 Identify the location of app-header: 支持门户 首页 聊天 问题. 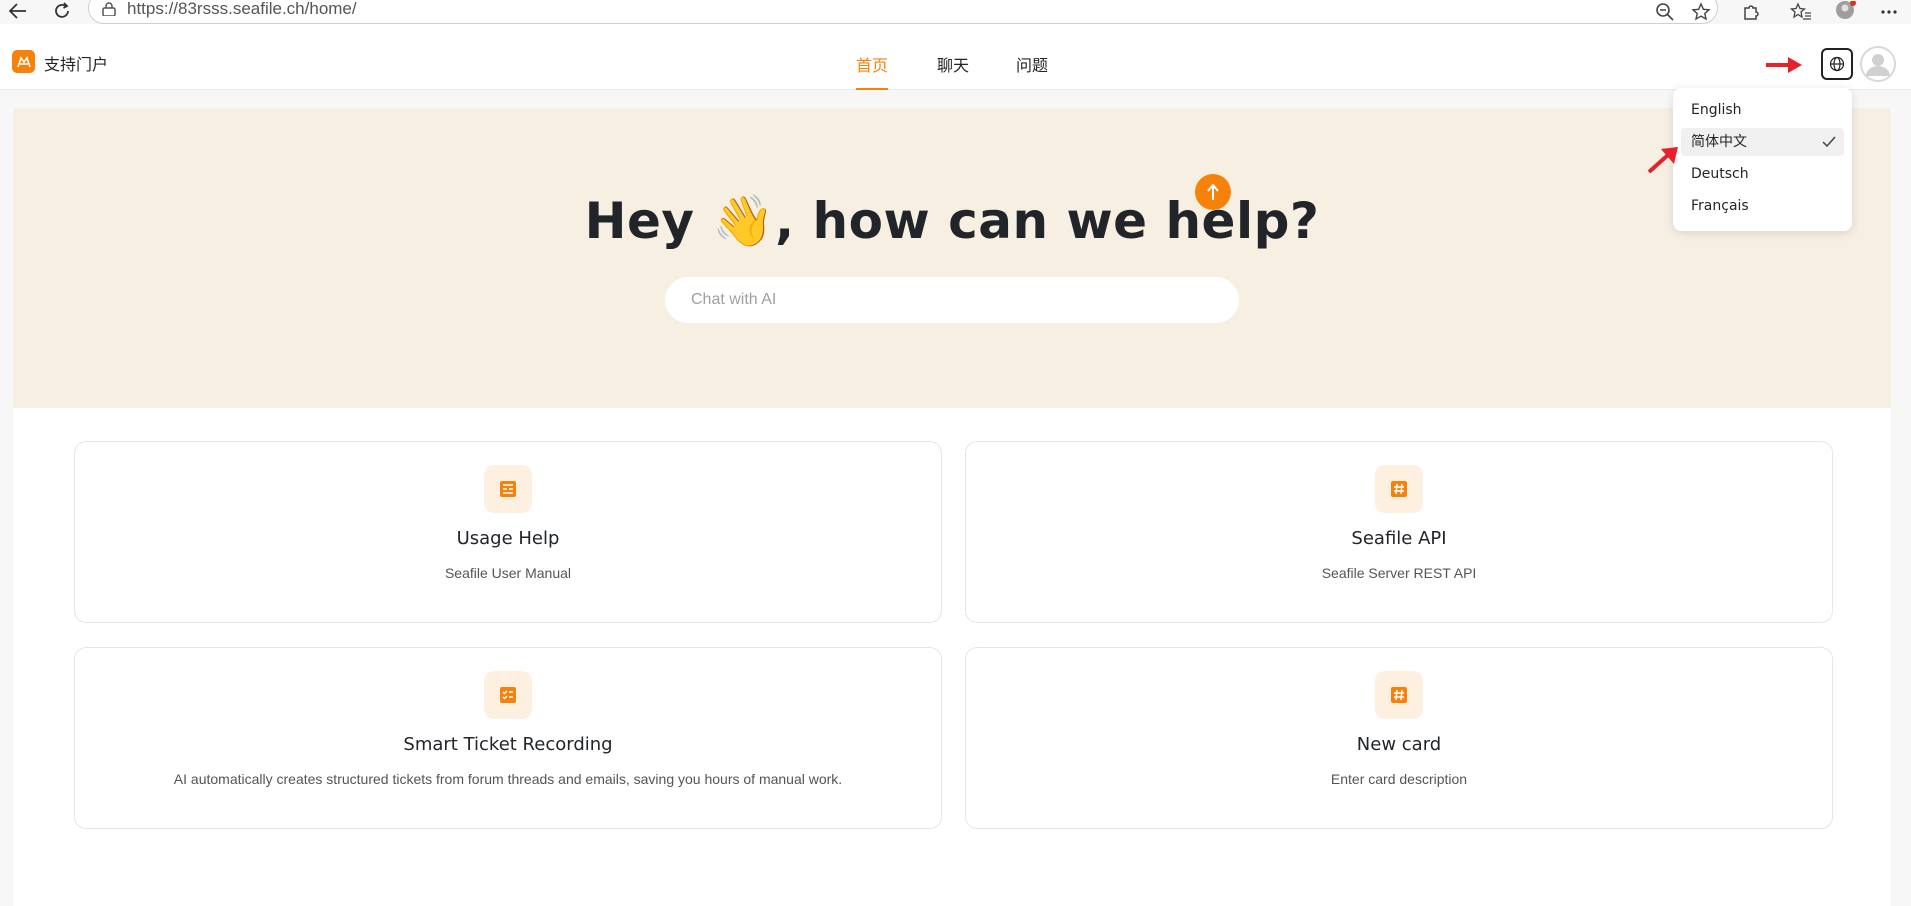
(955, 57).